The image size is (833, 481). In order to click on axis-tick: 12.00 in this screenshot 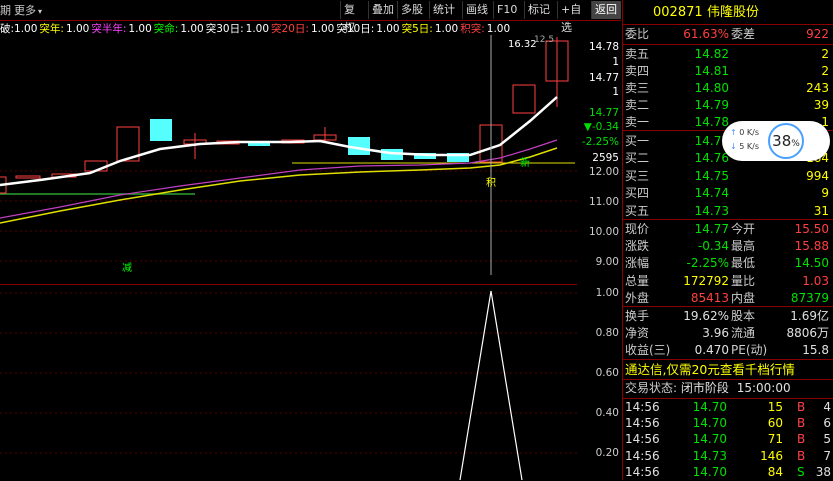, I will do `click(603, 172)`.